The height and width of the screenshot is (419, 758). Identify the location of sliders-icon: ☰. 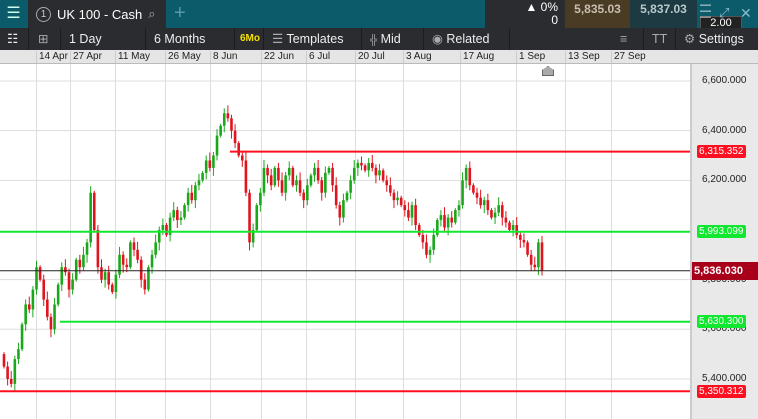
(278, 39).